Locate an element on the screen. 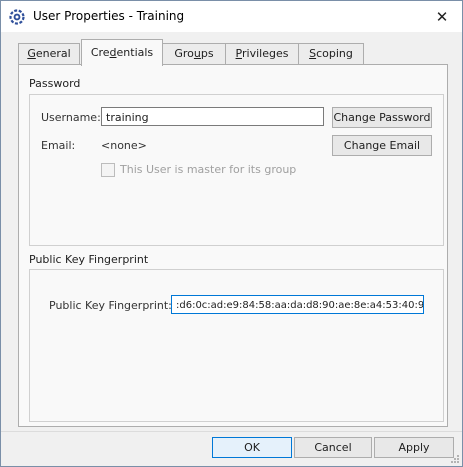 Image resolution: width=463 pixels, height=467 pixels. change-password-button: Change Password is located at coordinates (382, 117).